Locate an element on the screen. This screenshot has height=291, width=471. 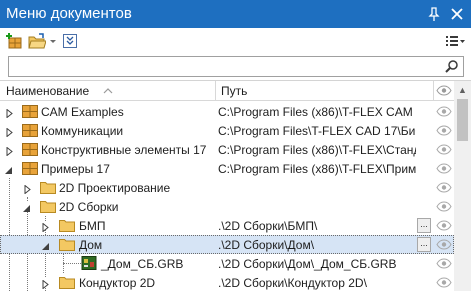
search-input is located at coordinates (222, 66).